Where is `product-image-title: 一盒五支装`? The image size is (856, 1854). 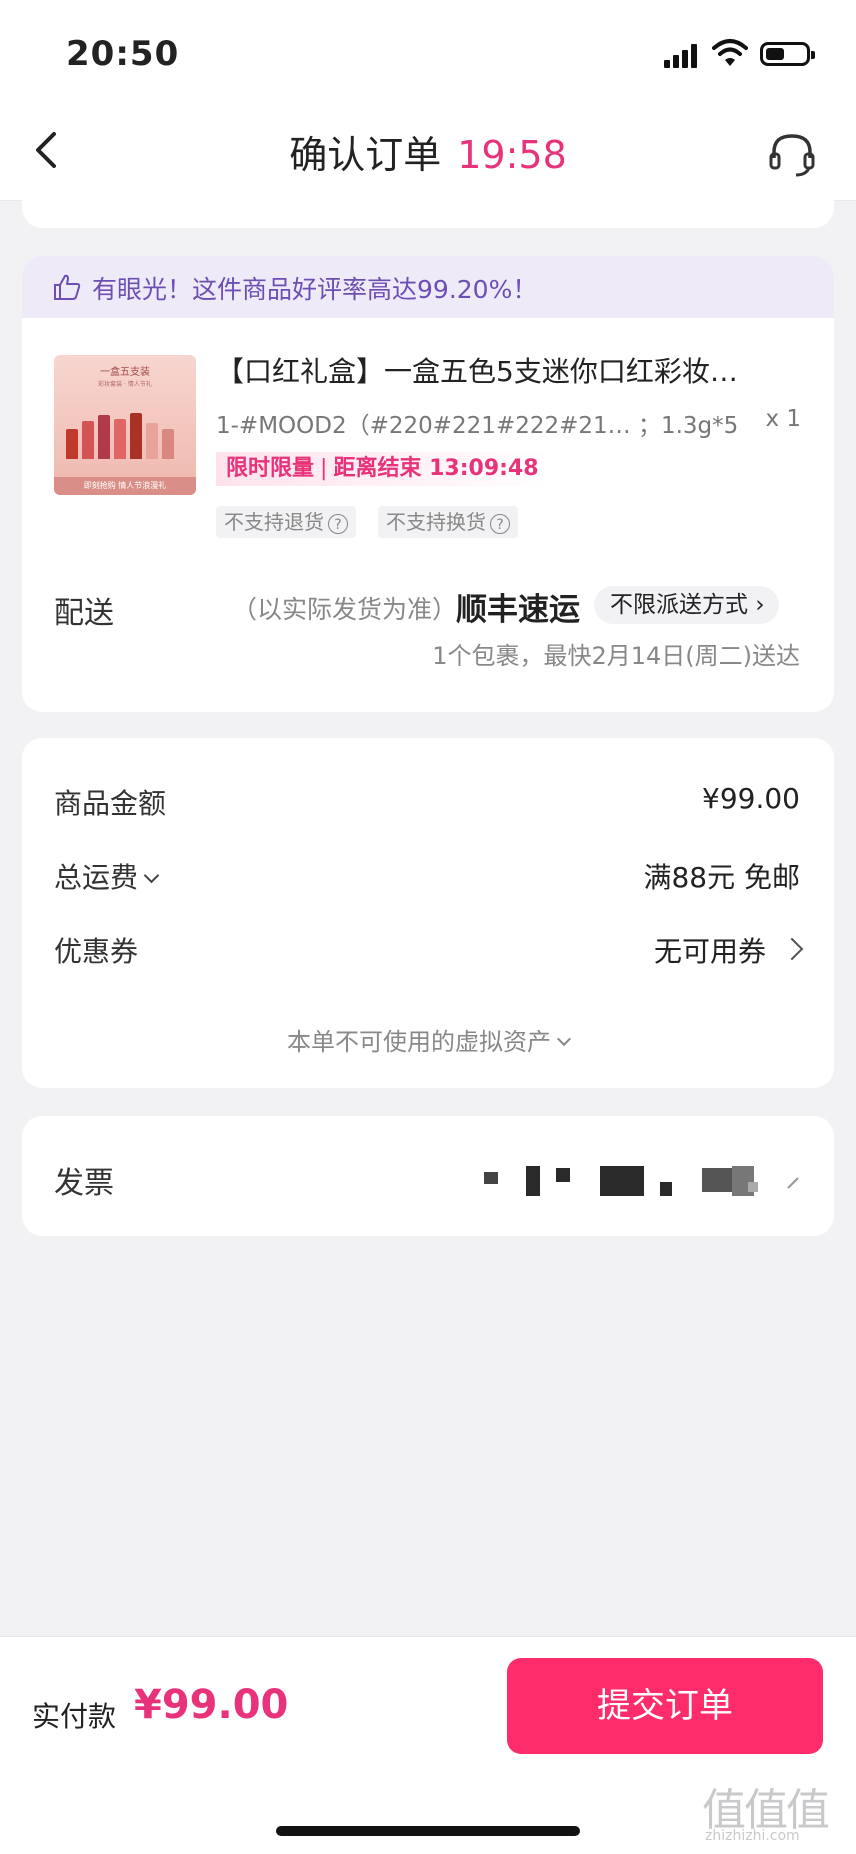 product-image-title: 一盒五支装 is located at coordinates (125, 372).